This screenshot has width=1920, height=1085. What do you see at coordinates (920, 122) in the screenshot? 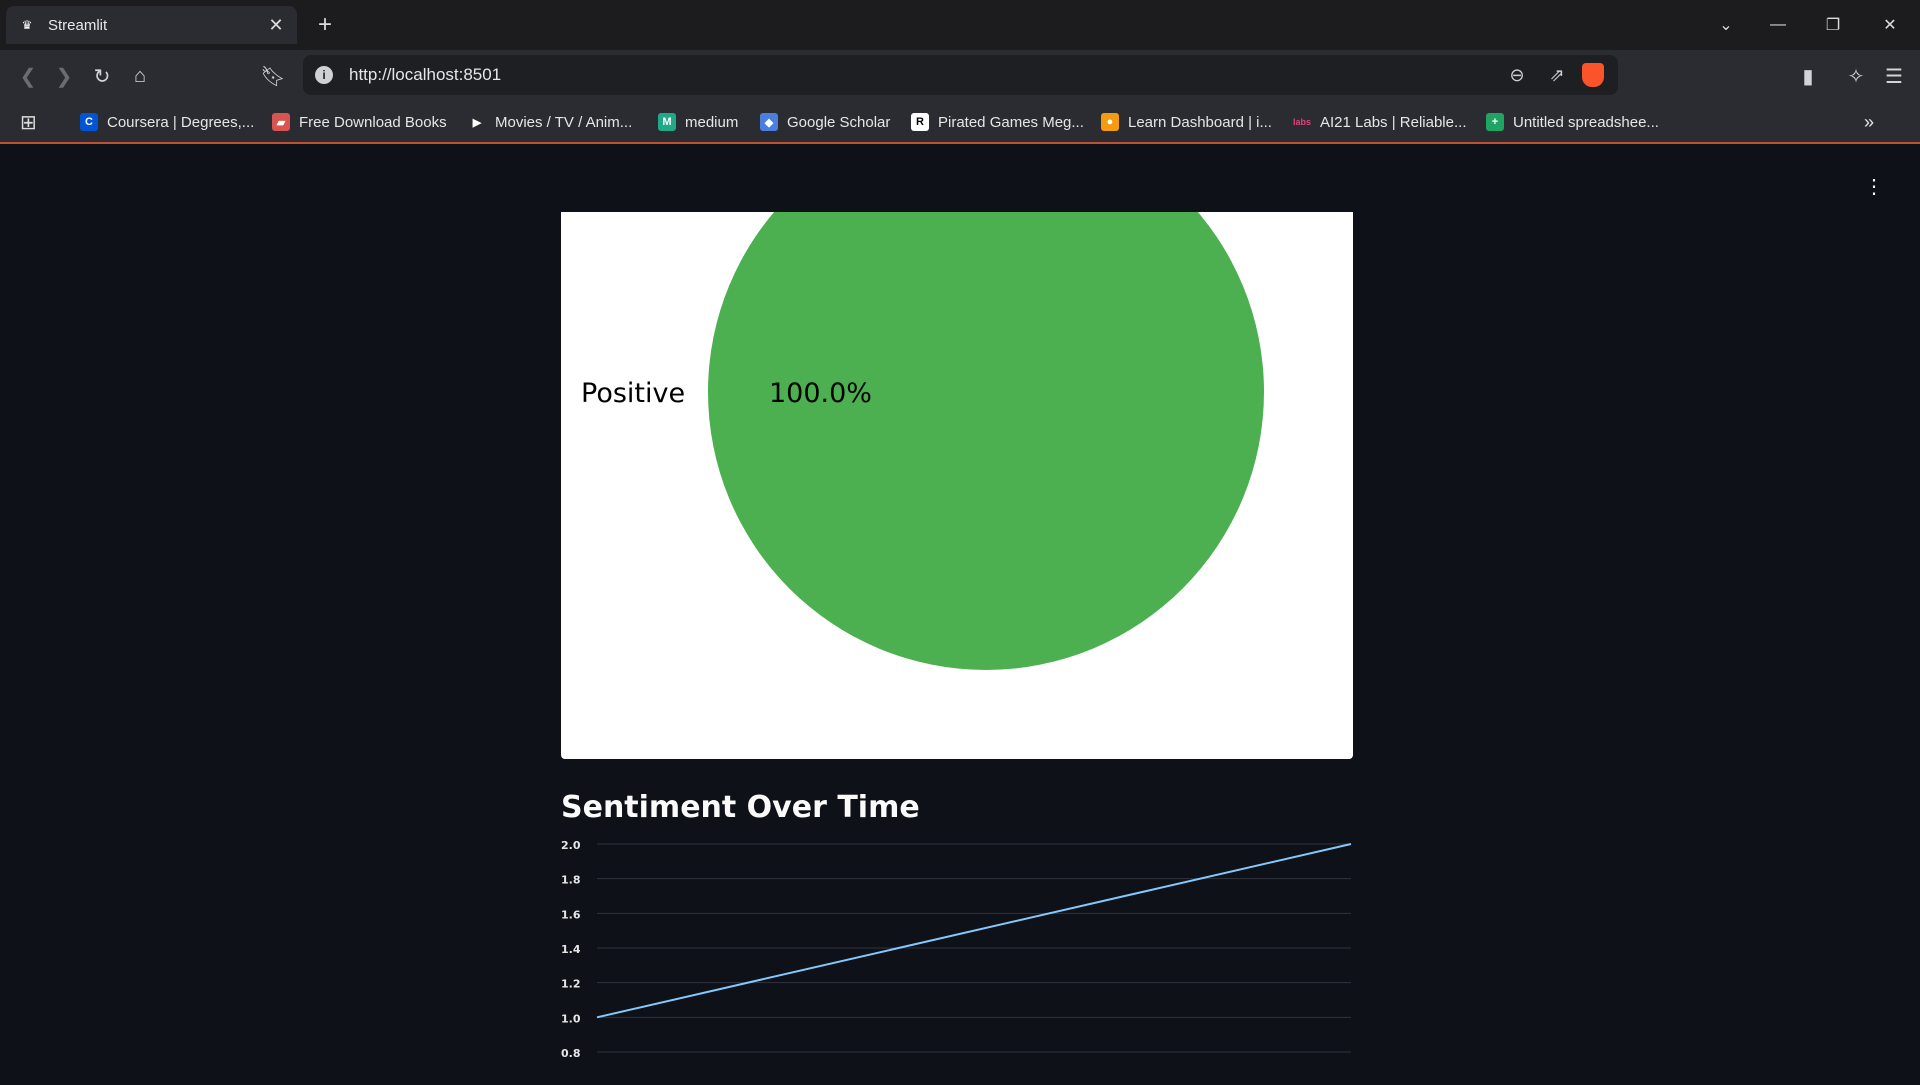
I see `r-icon: R` at bounding box center [920, 122].